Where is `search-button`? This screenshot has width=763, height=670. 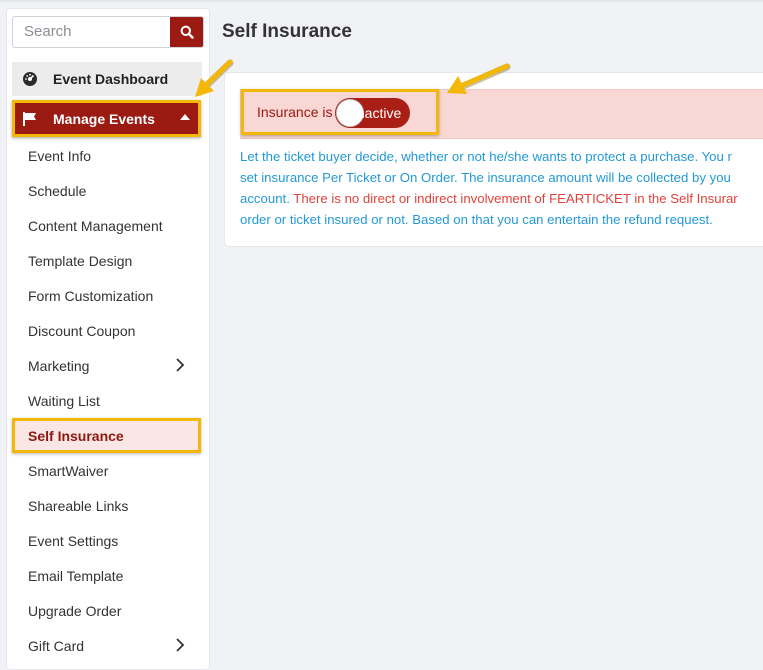 search-button is located at coordinates (186, 32).